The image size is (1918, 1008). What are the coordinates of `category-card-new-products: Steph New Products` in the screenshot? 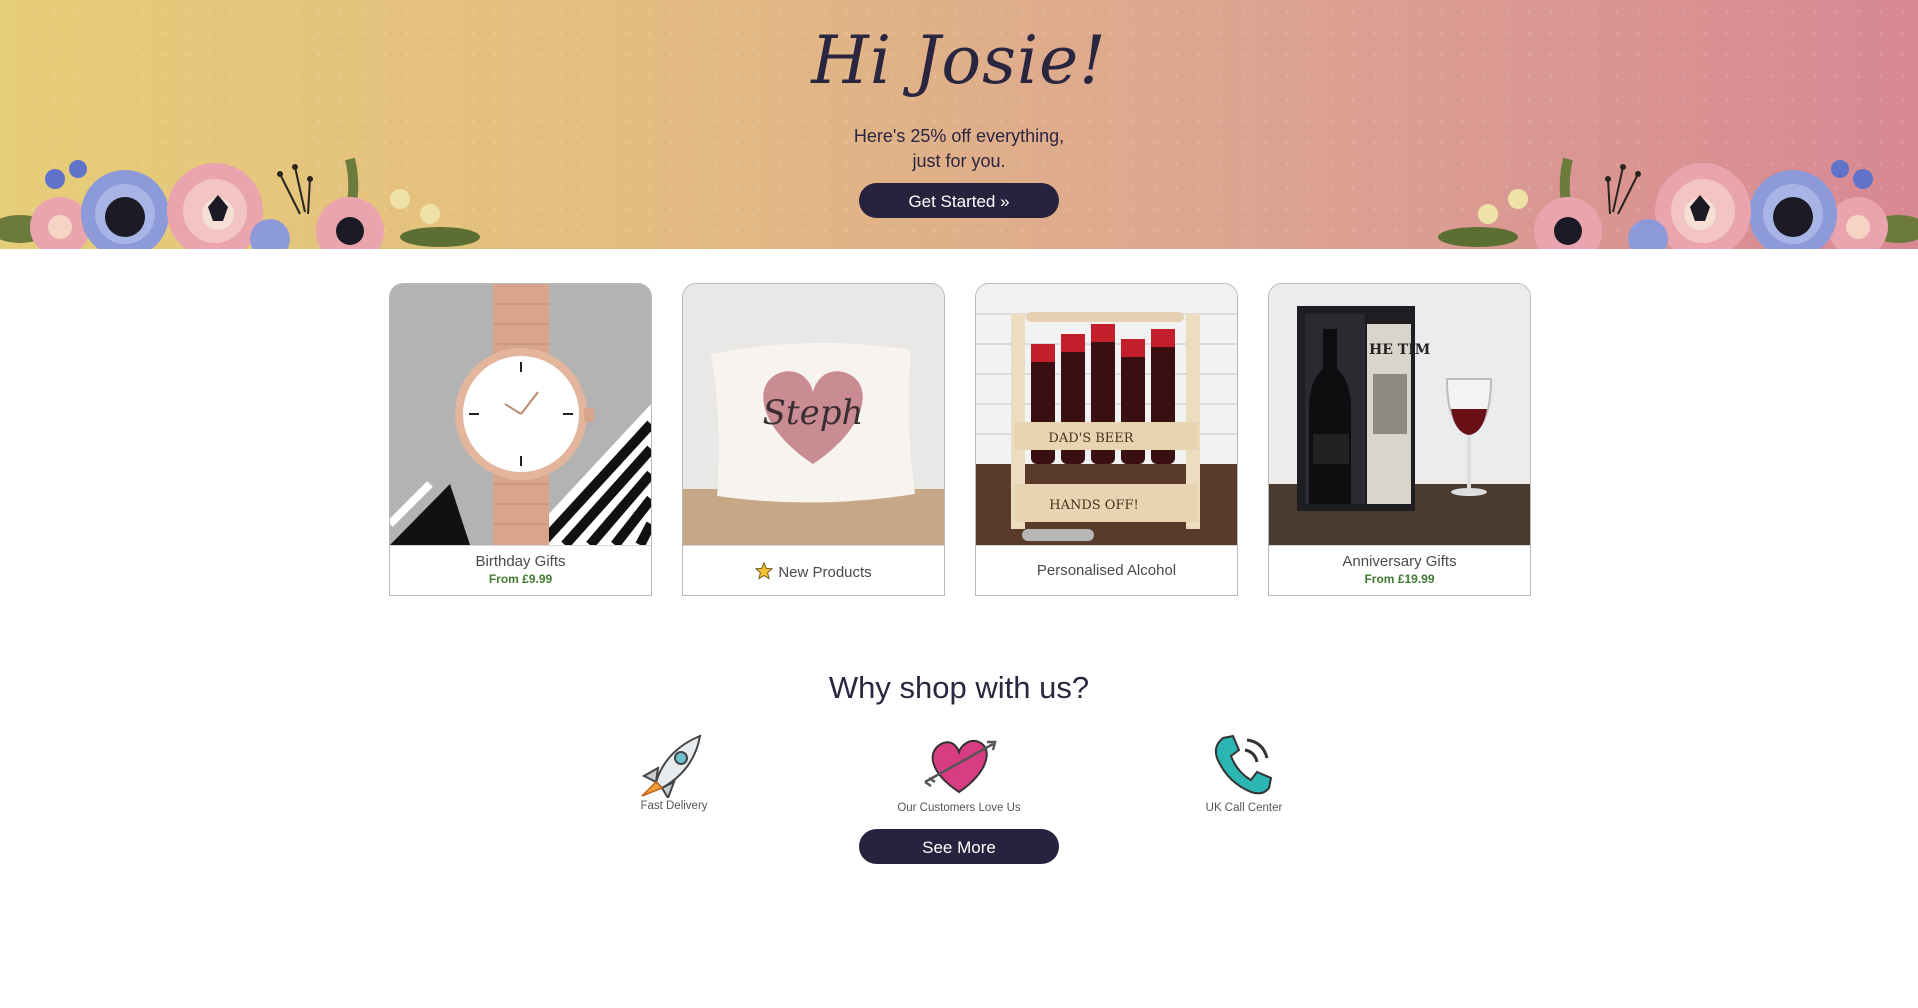 It's located at (813, 439).